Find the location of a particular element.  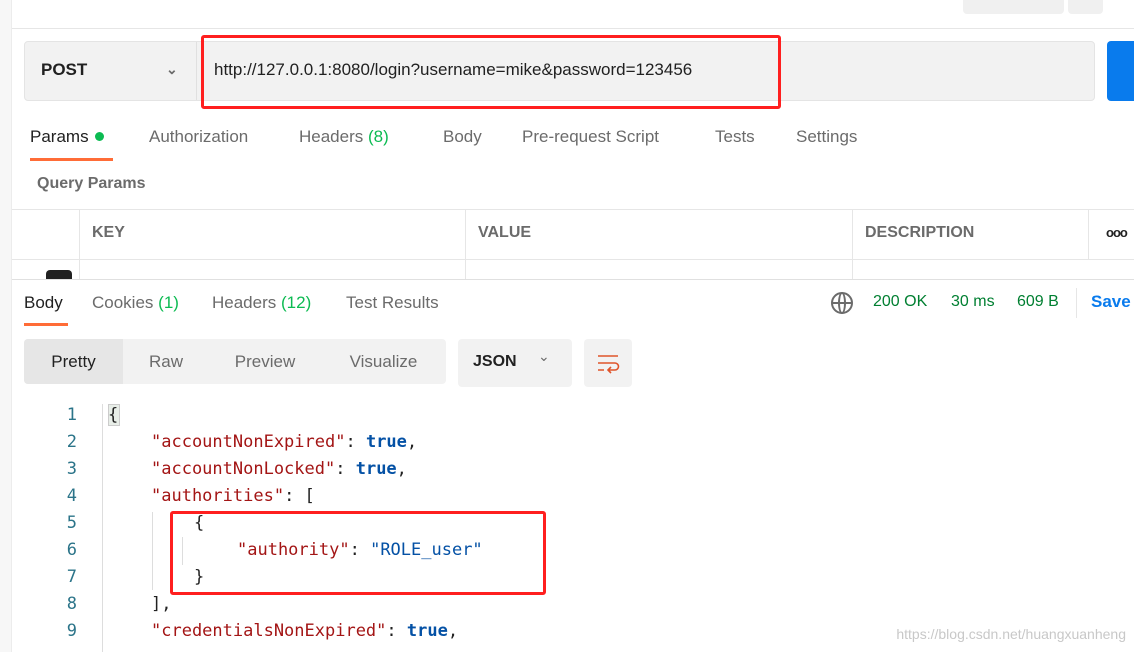

status-code: 200 OK is located at coordinates (900, 302).